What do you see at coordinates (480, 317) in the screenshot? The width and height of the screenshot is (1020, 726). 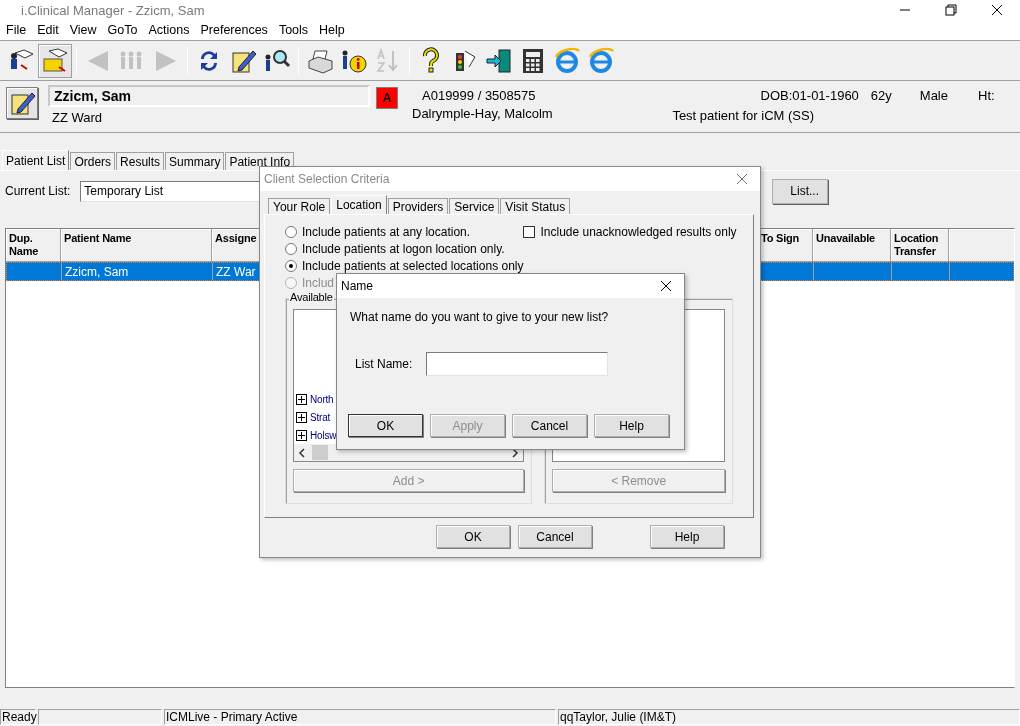 I see `prompt-text: What name do you want to give to your new list?` at bounding box center [480, 317].